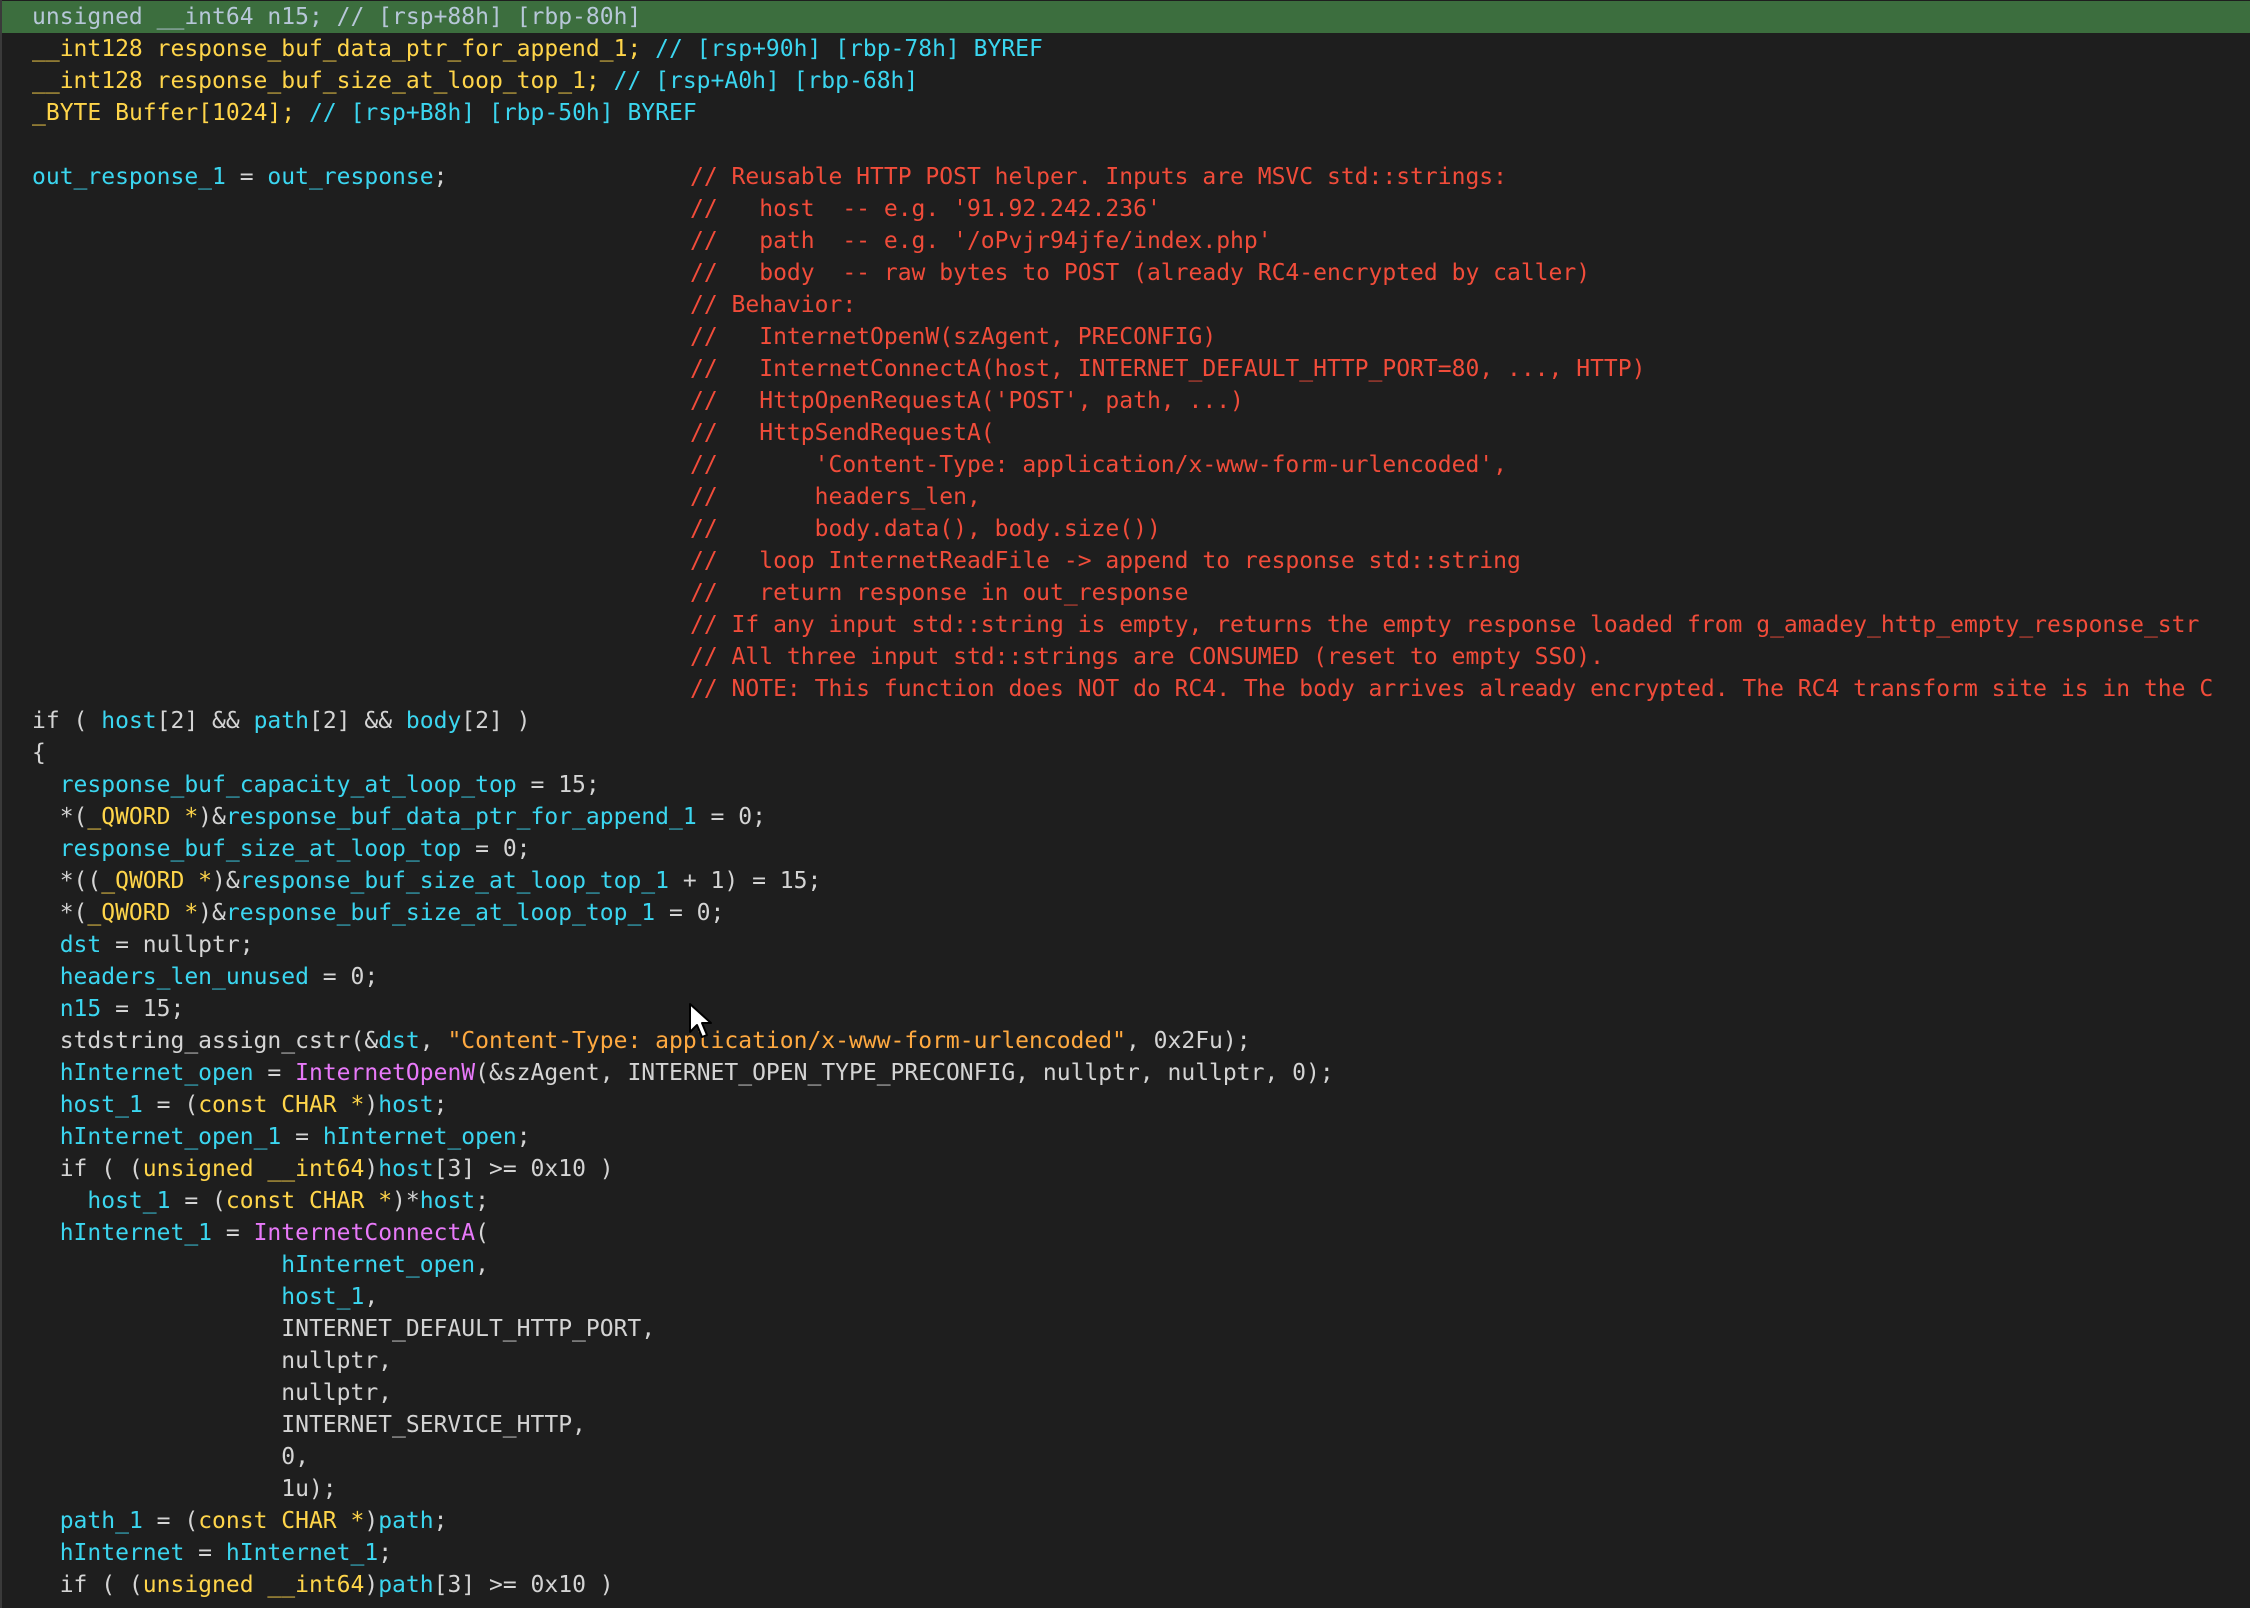  I want to click on code-token: const CHAR *, so click(281, 1521).